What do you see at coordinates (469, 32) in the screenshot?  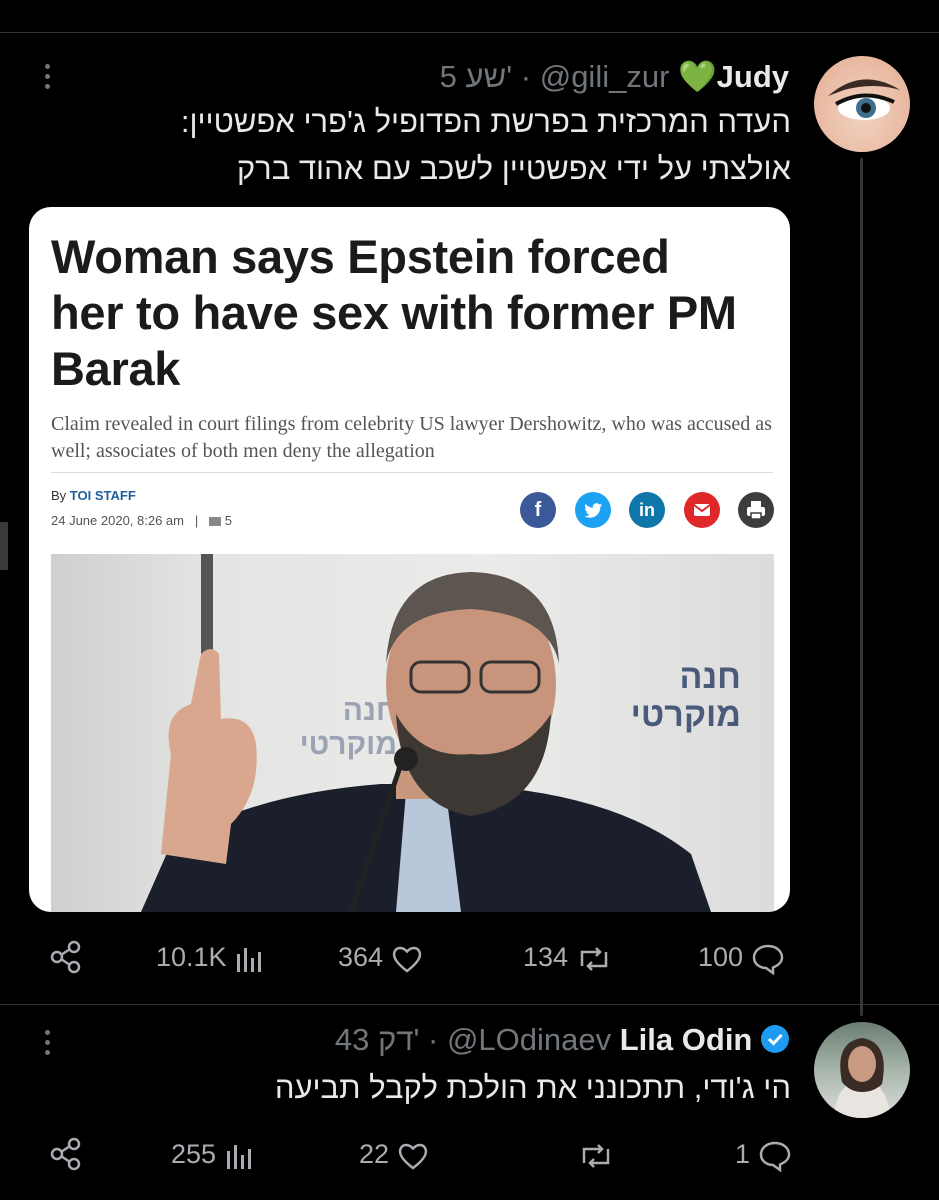 I see `top-divider` at bounding box center [469, 32].